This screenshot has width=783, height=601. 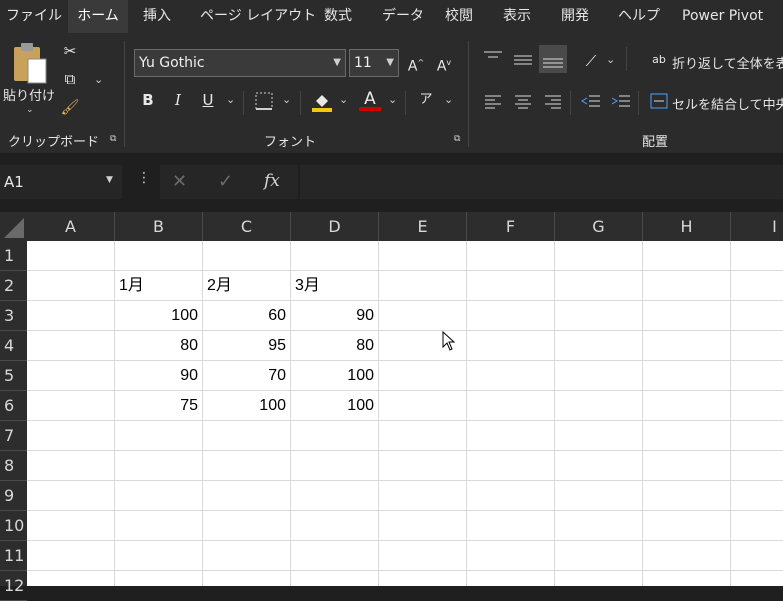 What do you see at coordinates (157, 16) in the screenshot?
I see `tab-insert: 挿入` at bounding box center [157, 16].